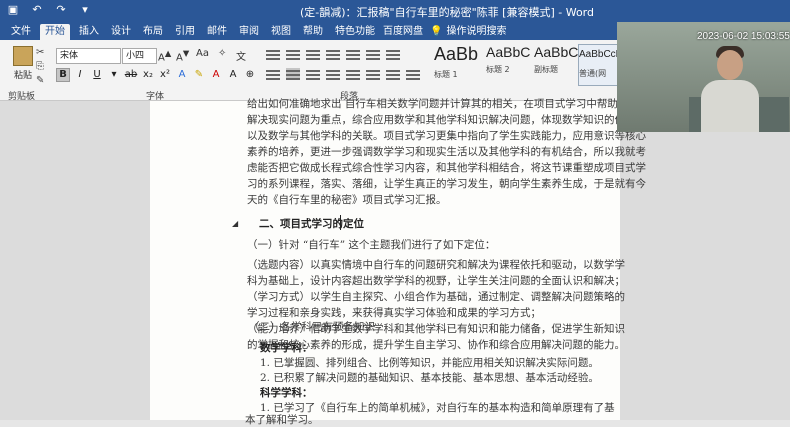 Image resolution: width=790 pixels, height=427 pixels. I want to click on style-heading-2: AaBbC 标题 2, so click(509, 64).